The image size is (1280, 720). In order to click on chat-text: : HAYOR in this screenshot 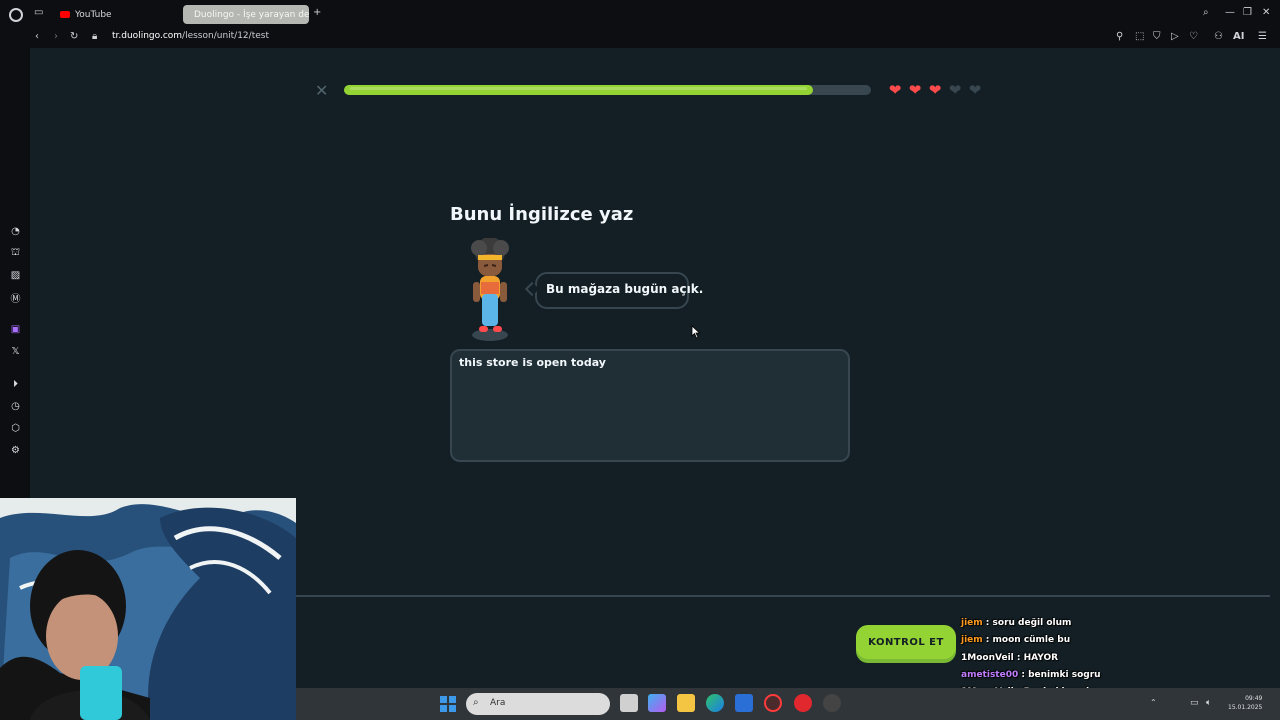, I will do `click(1037, 658)`.